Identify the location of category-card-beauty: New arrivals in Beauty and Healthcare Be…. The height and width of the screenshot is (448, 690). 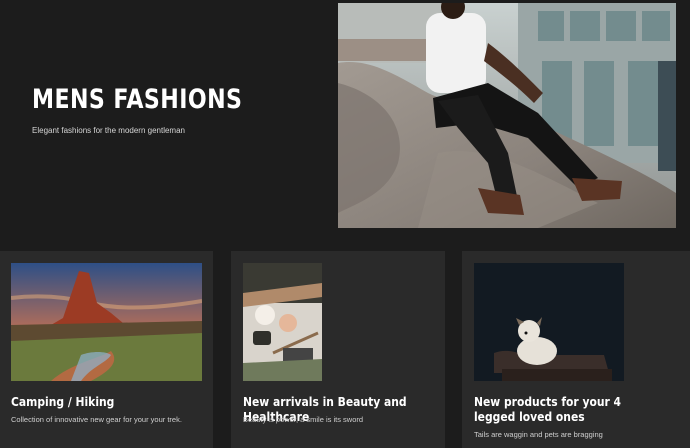
(338, 349).